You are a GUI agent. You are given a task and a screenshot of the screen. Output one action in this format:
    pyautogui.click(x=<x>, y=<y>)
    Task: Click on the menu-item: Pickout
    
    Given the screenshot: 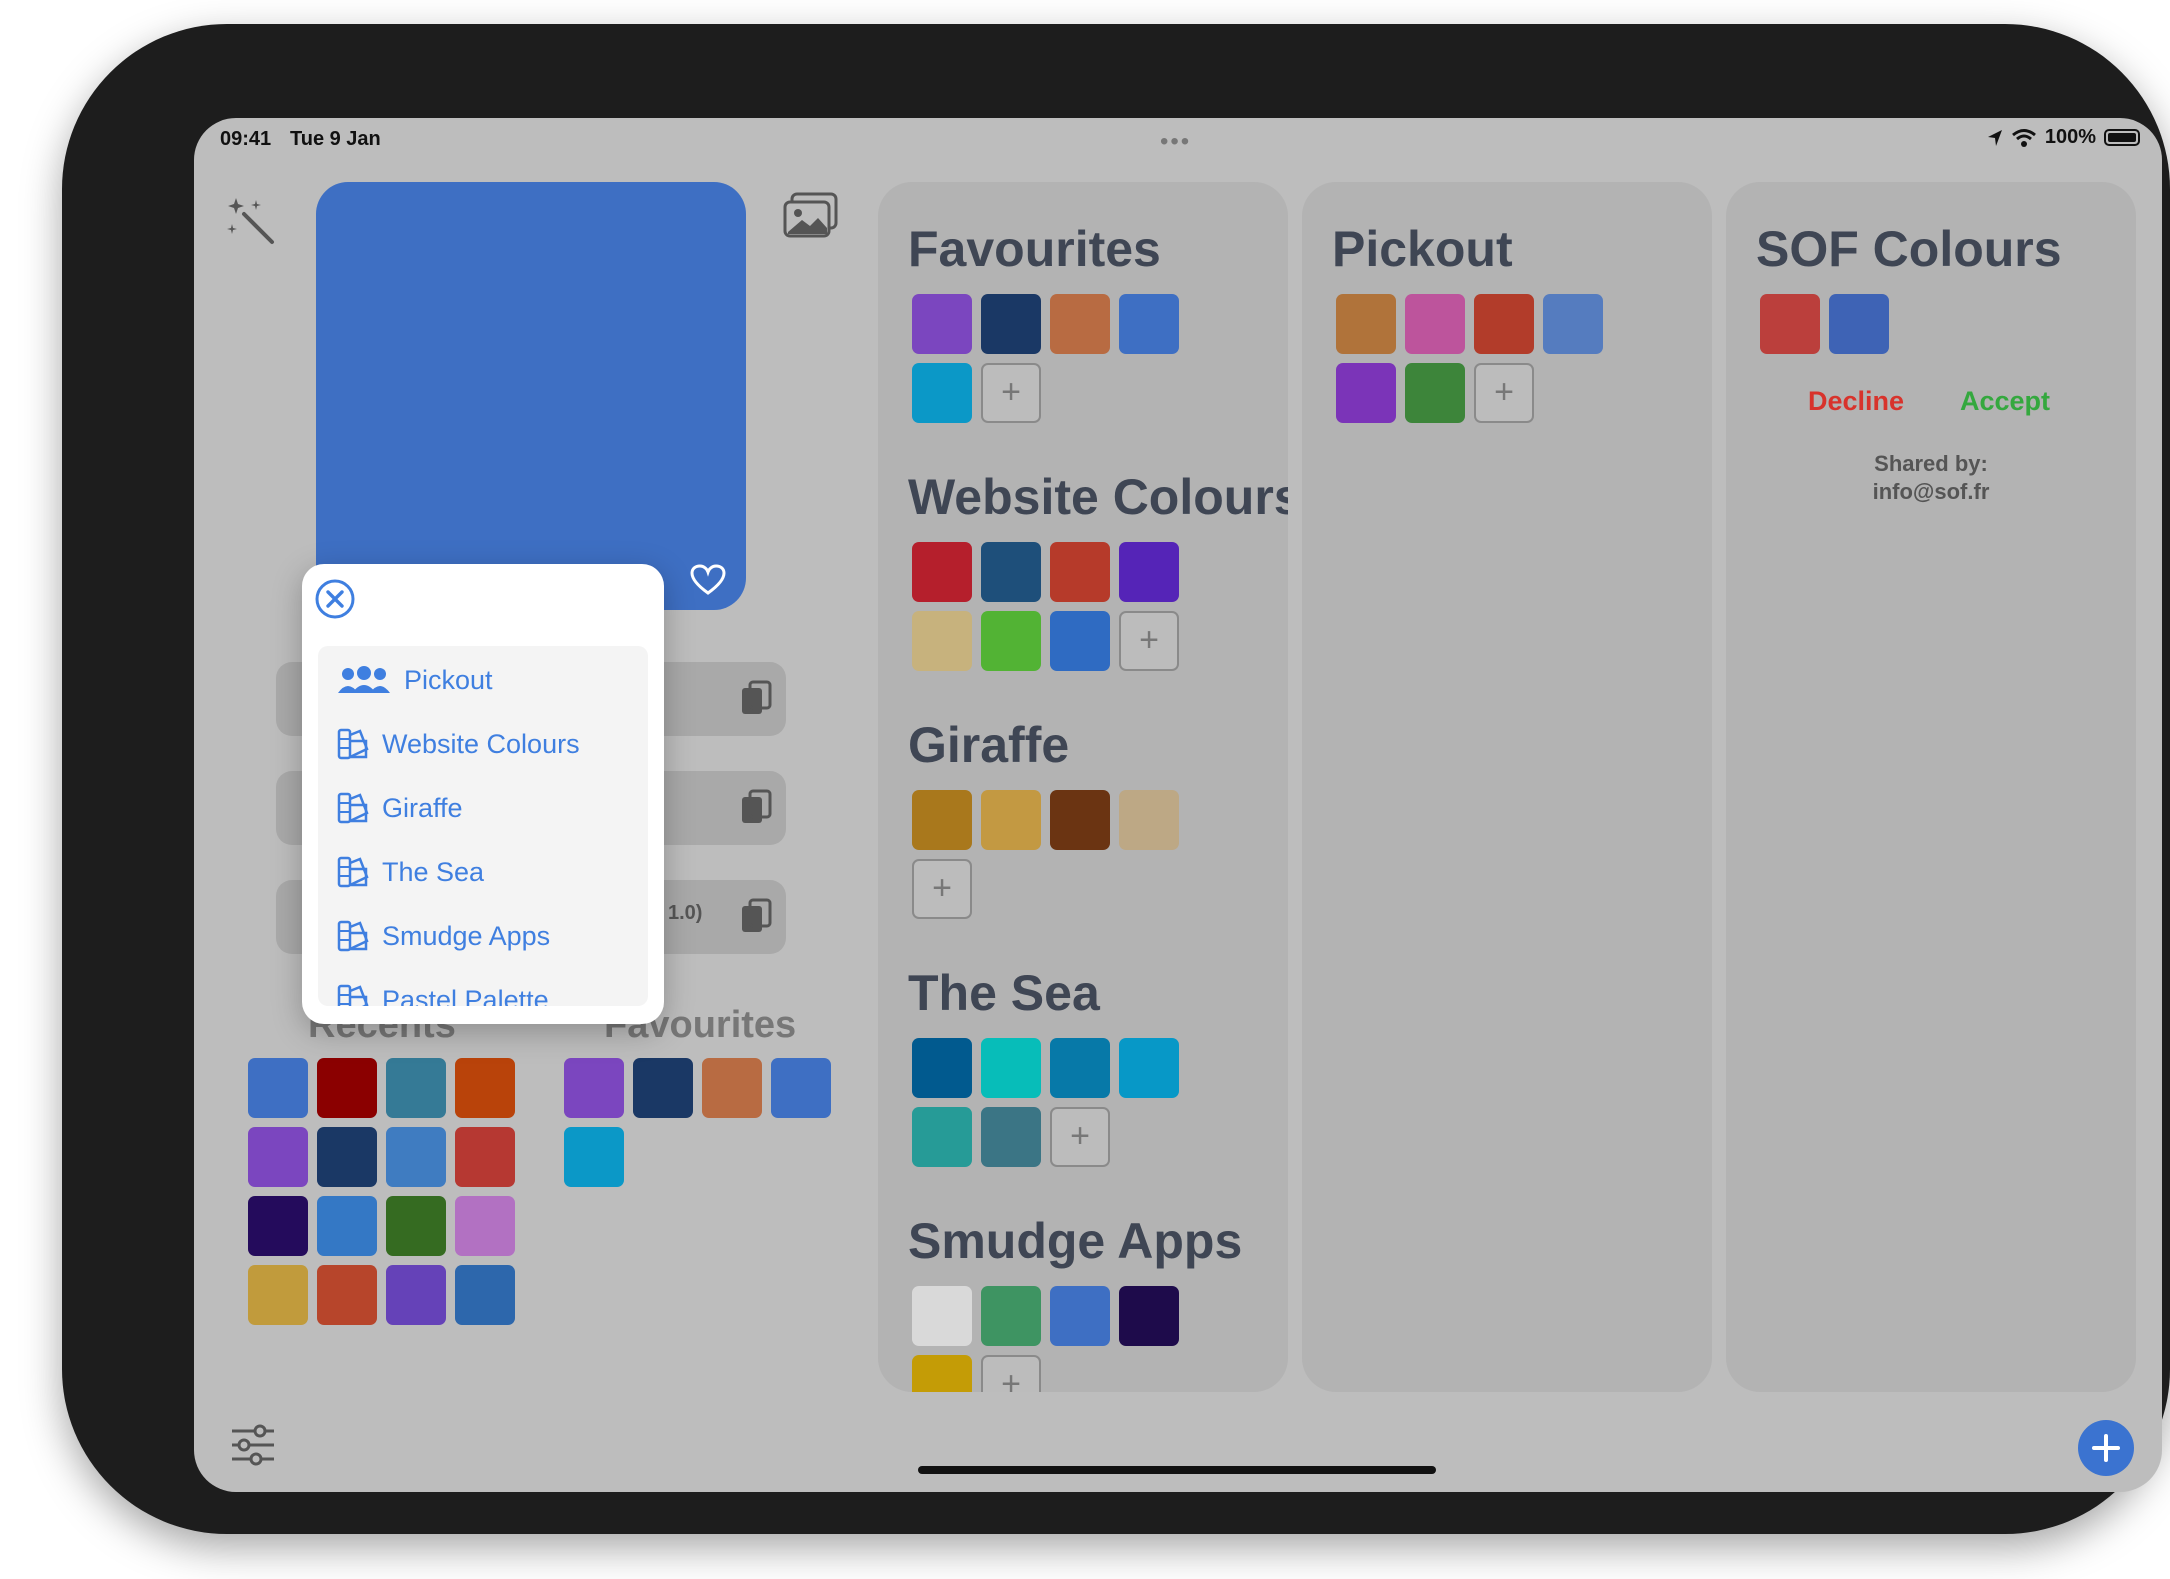 What is the action you would take?
    pyautogui.click(x=414, y=680)
    